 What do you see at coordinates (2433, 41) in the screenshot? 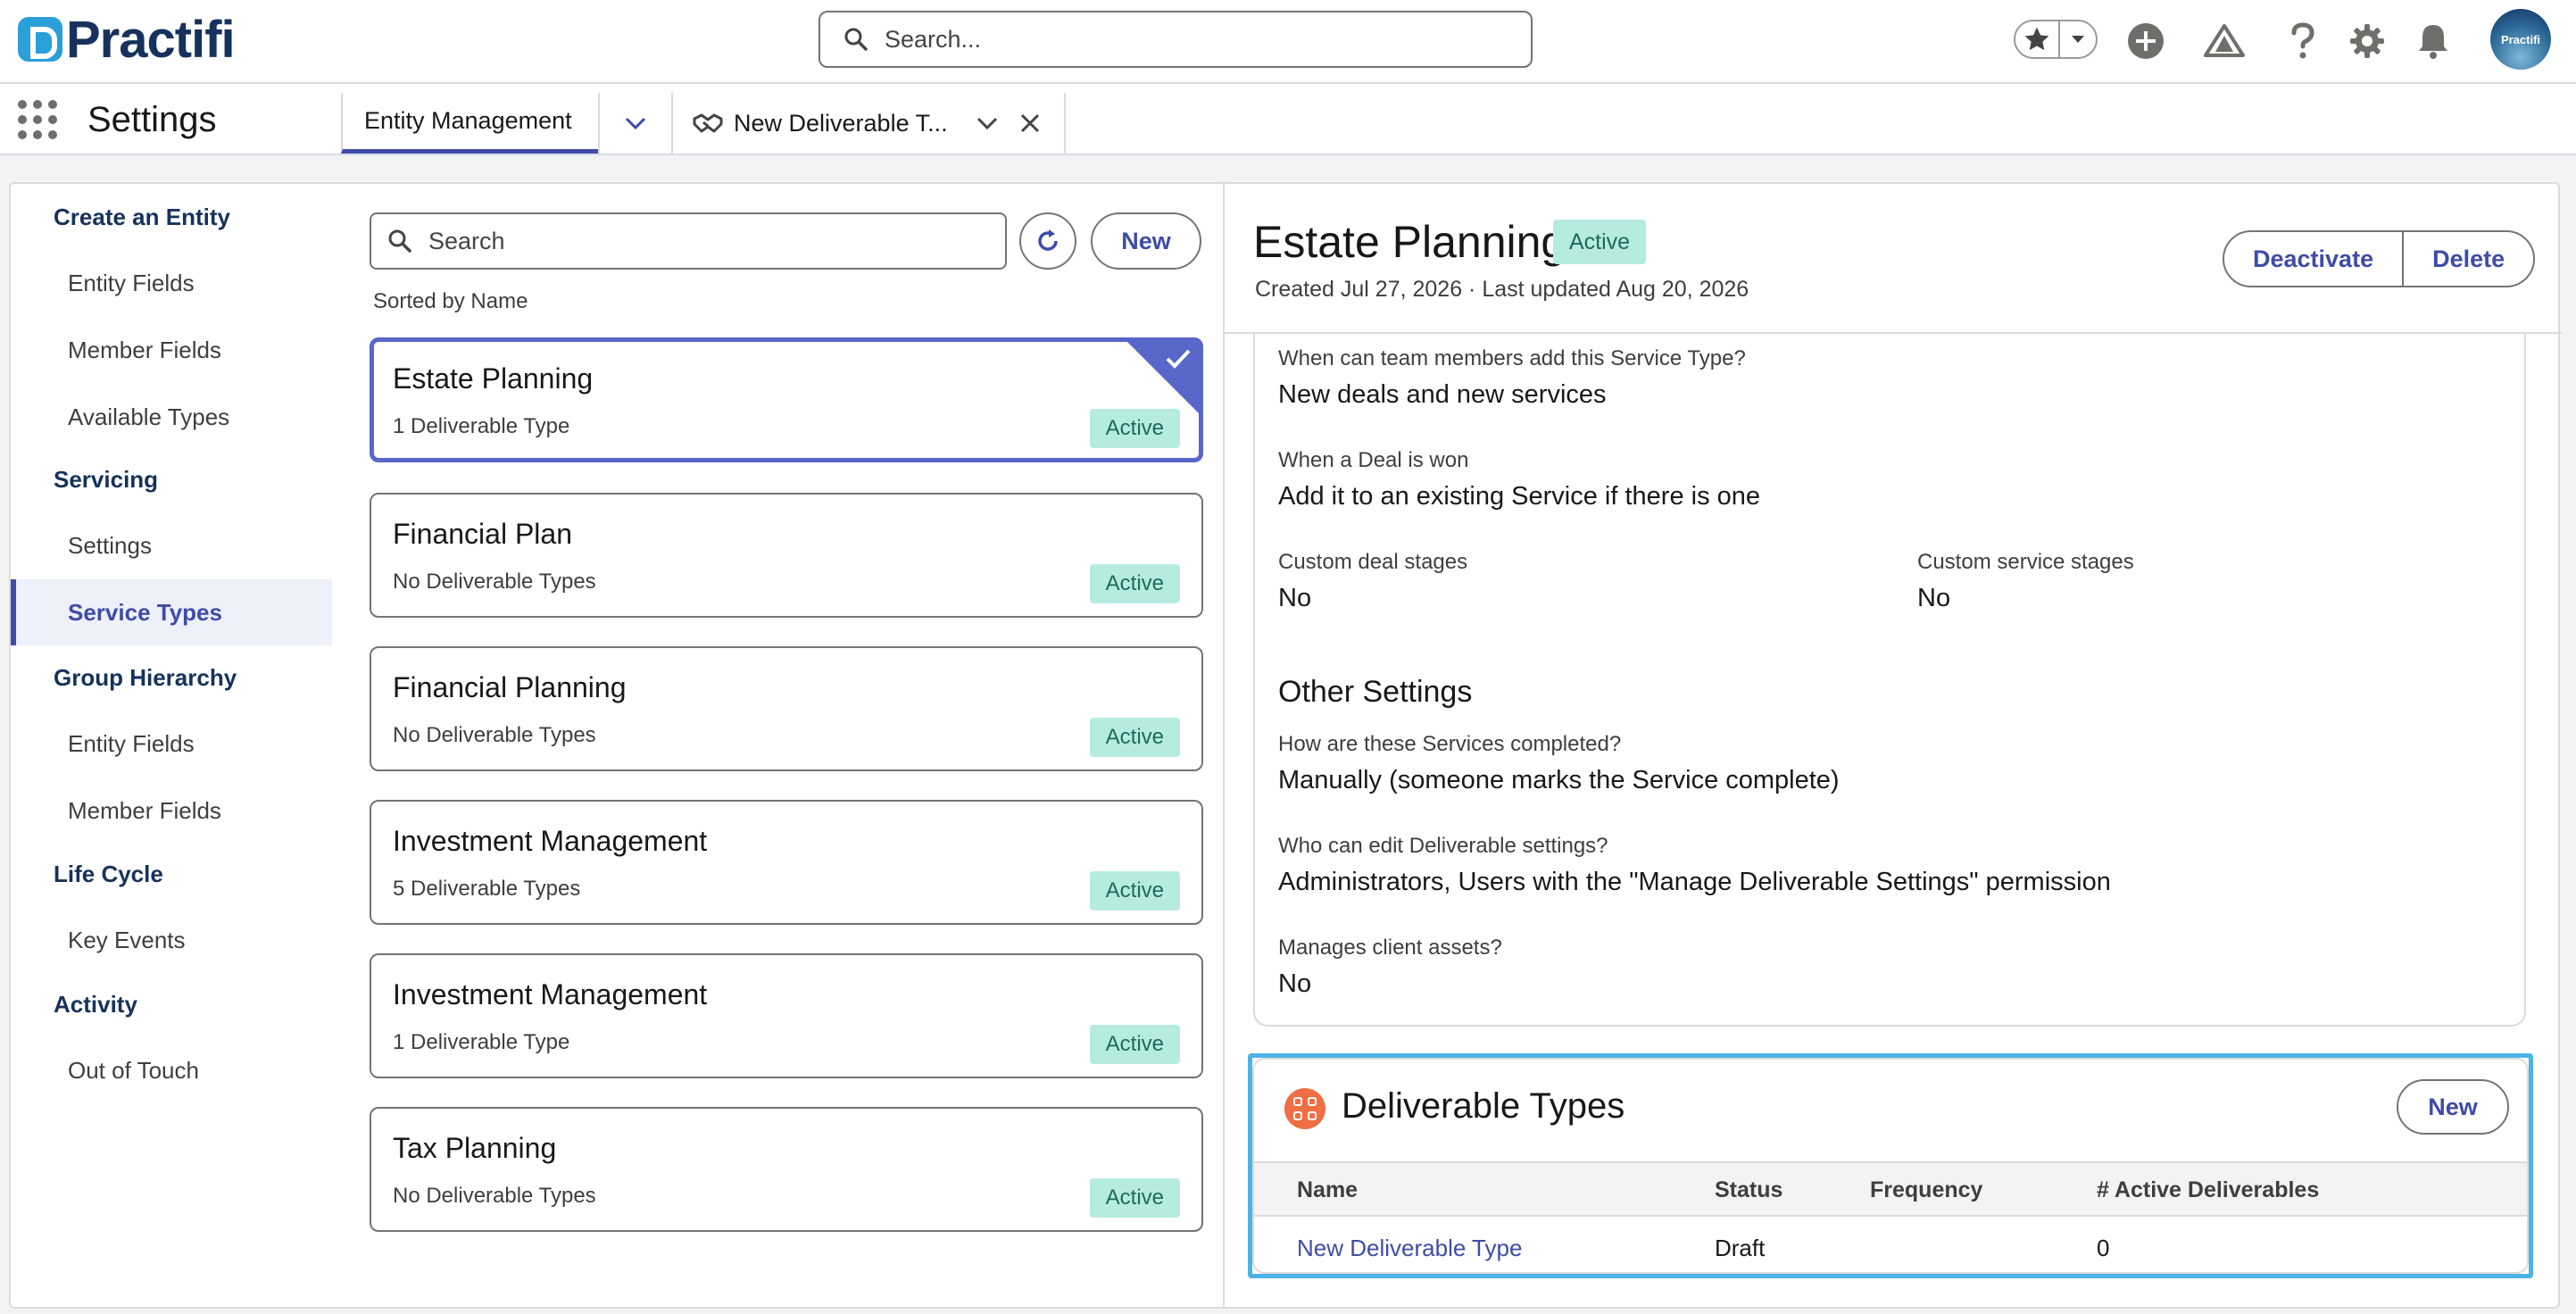
I see `bell-icon` at bounding box center [2433, 41].